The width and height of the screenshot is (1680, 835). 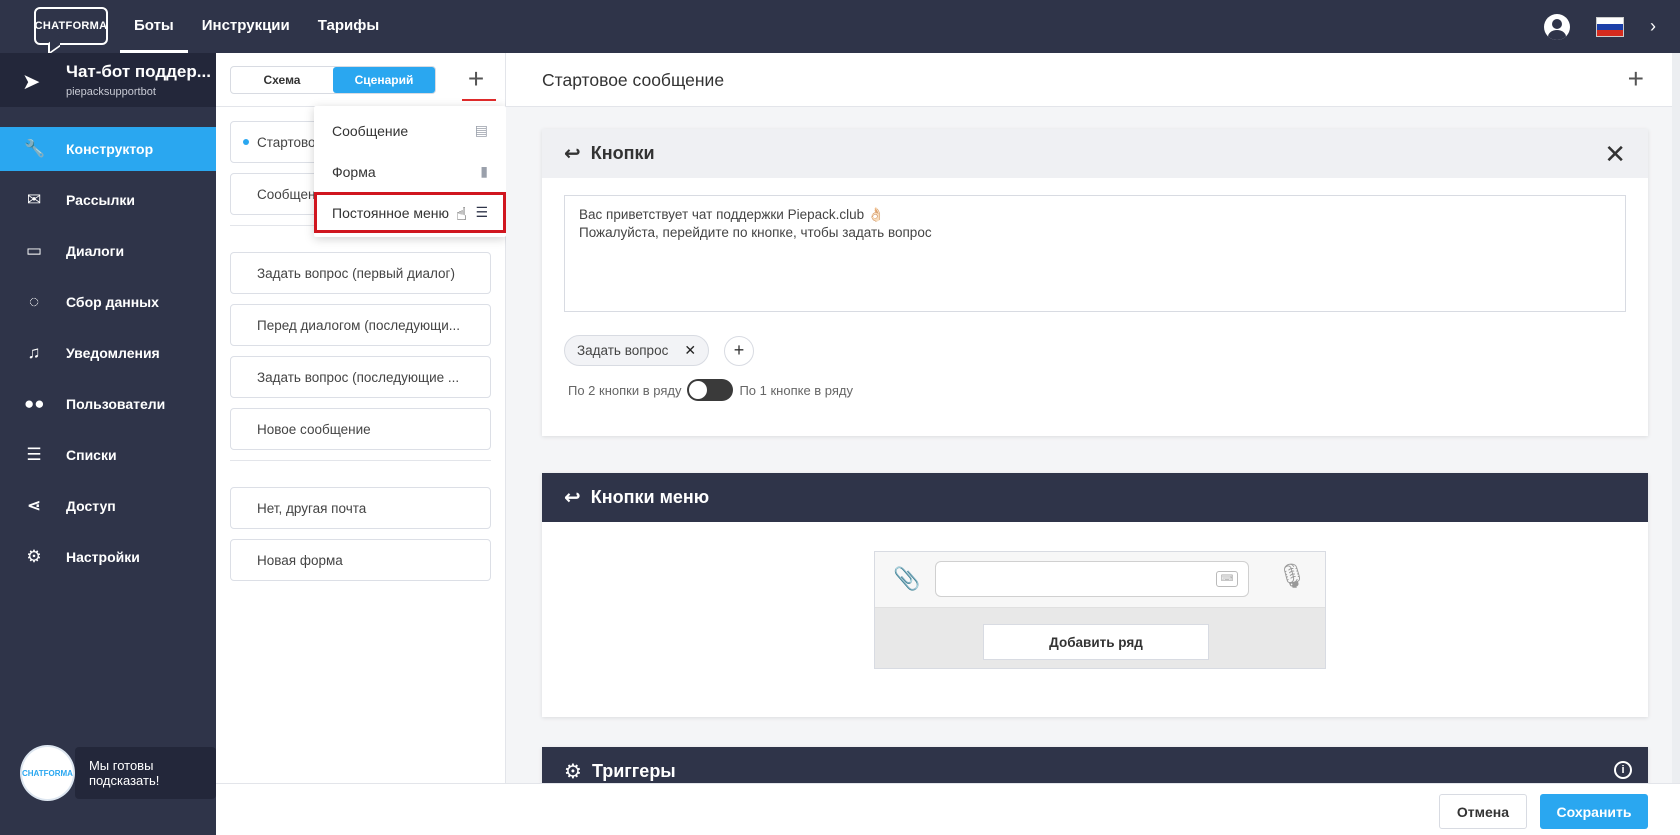 I want to click on nav-pricing: Тарифы, so click(x=348, y=26).